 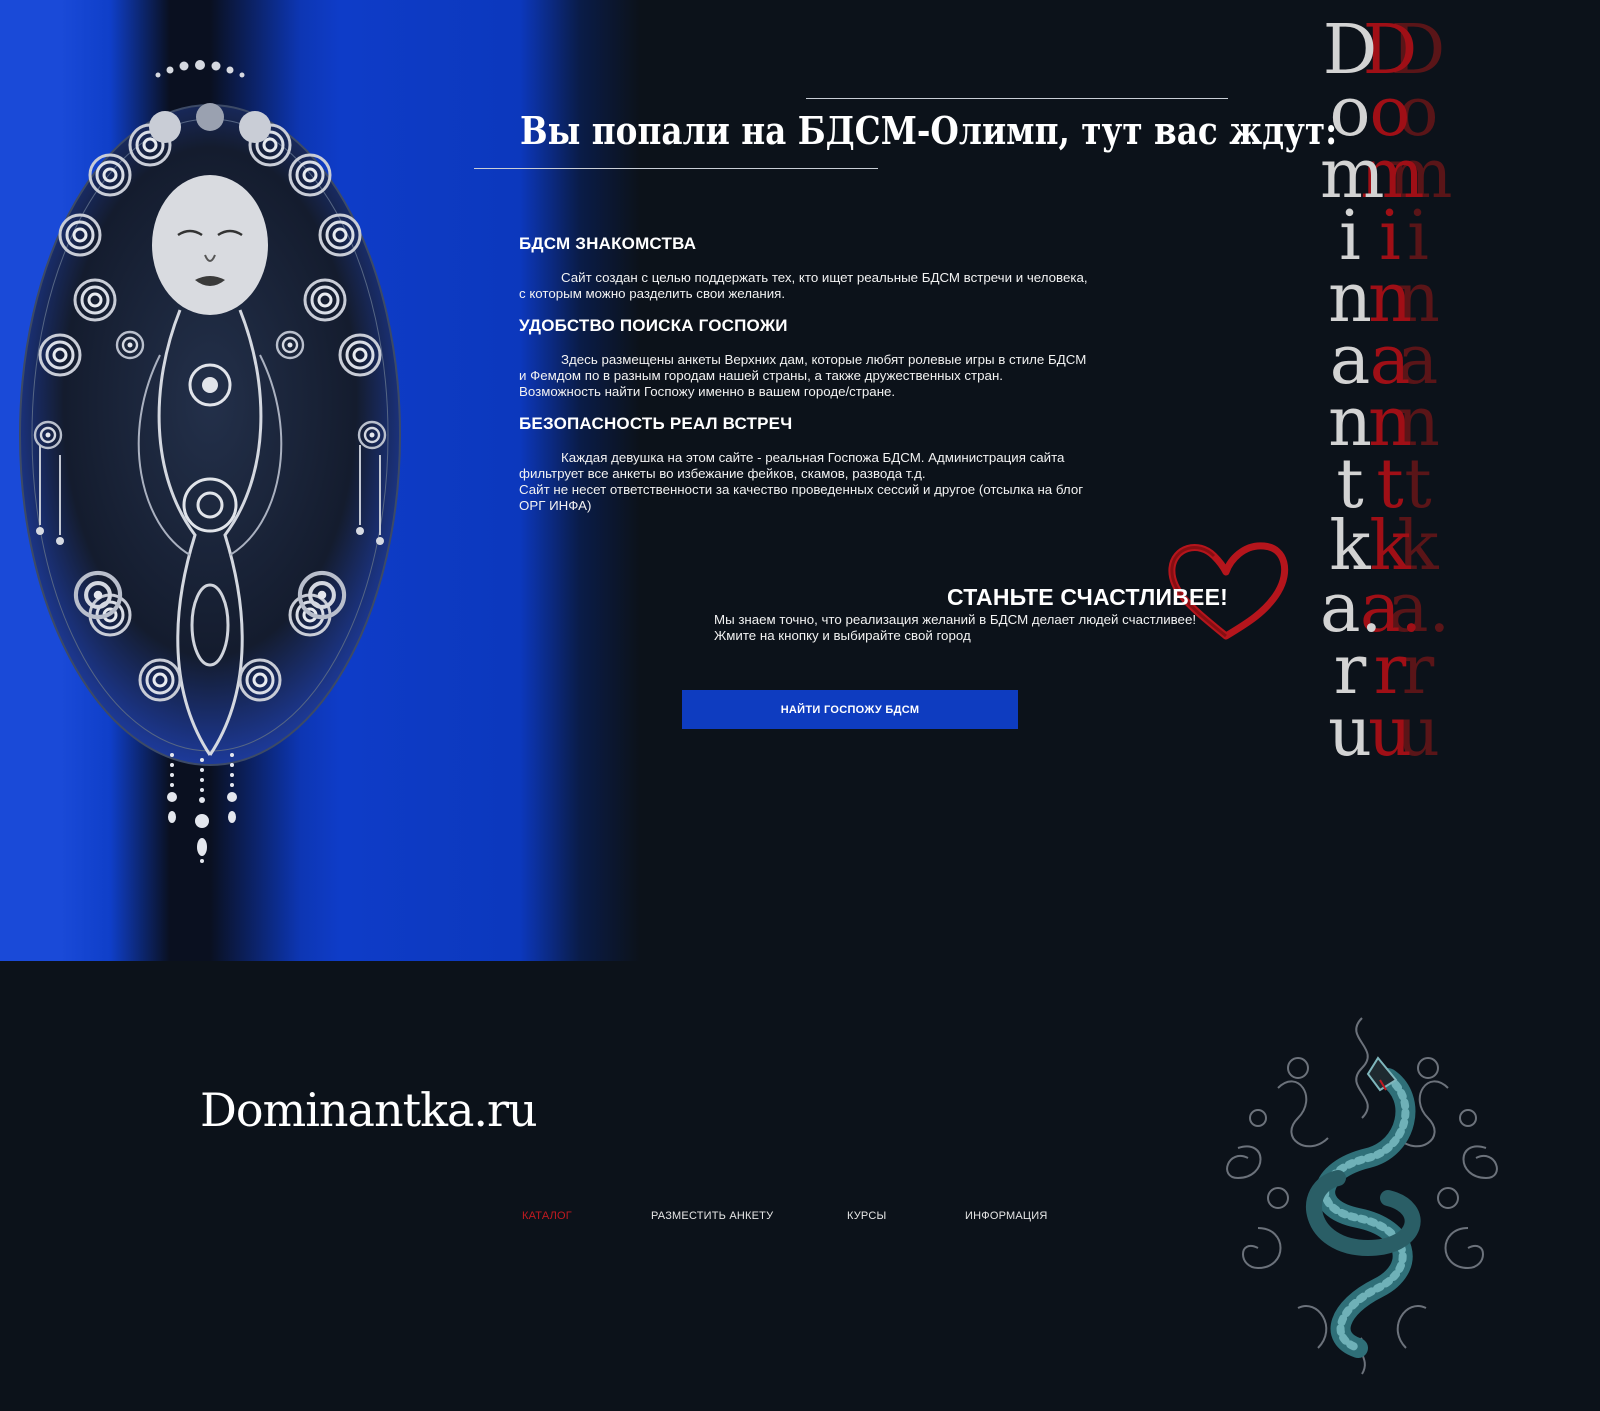 What do you see at coordinates (676, 168) in the screenshot?
I see `headline-rule-bottom` at bounding box center [676, 168].